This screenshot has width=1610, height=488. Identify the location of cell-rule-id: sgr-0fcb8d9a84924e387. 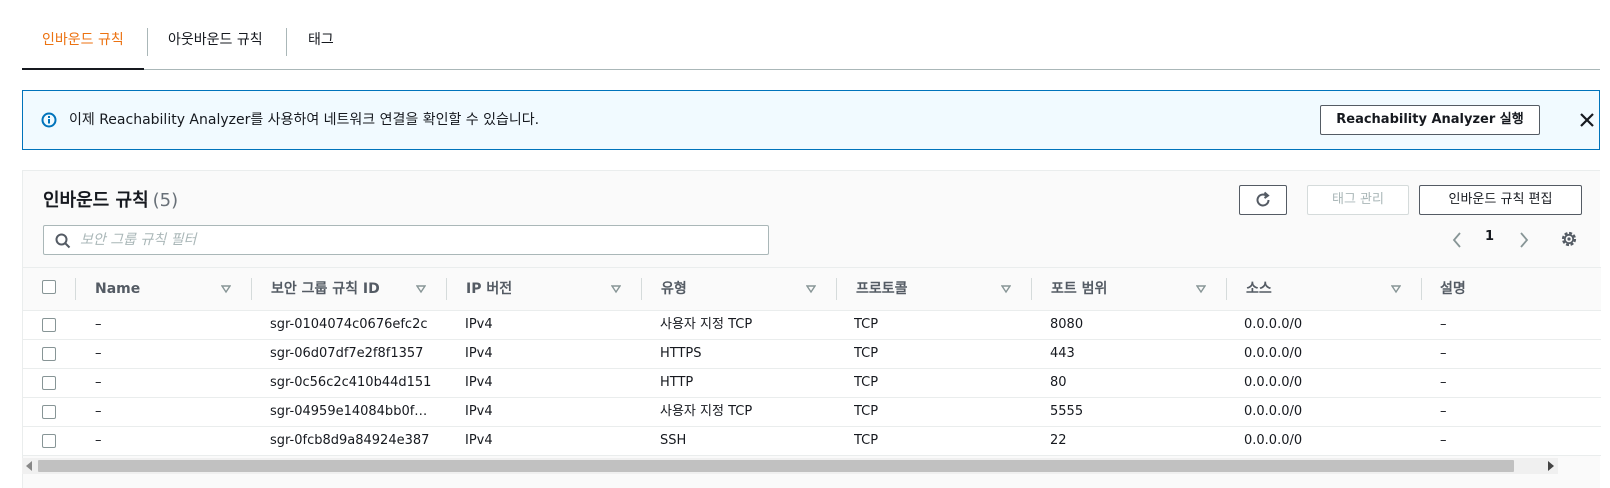
(360, 441).